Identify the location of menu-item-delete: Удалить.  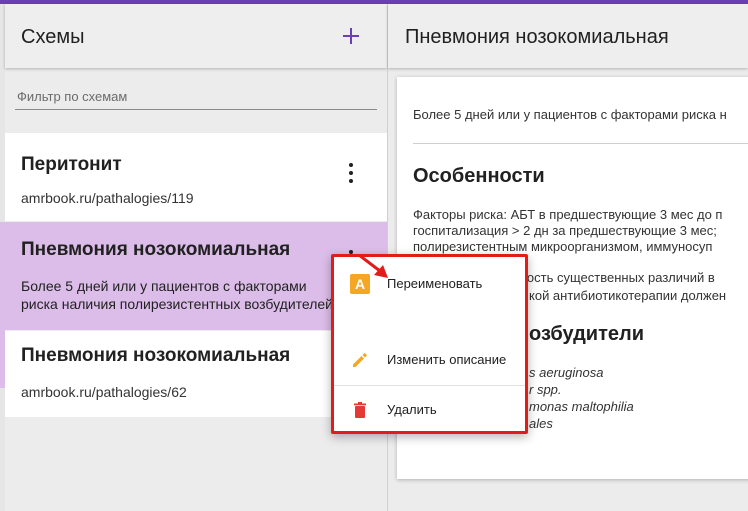
(429, 410).